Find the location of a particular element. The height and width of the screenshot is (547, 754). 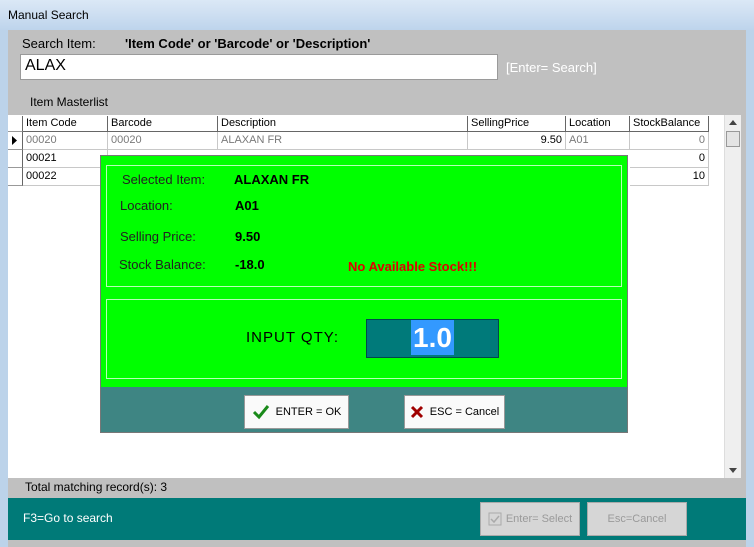

cancel-button: ESC = Cancel is located at coordinates (454, 412).